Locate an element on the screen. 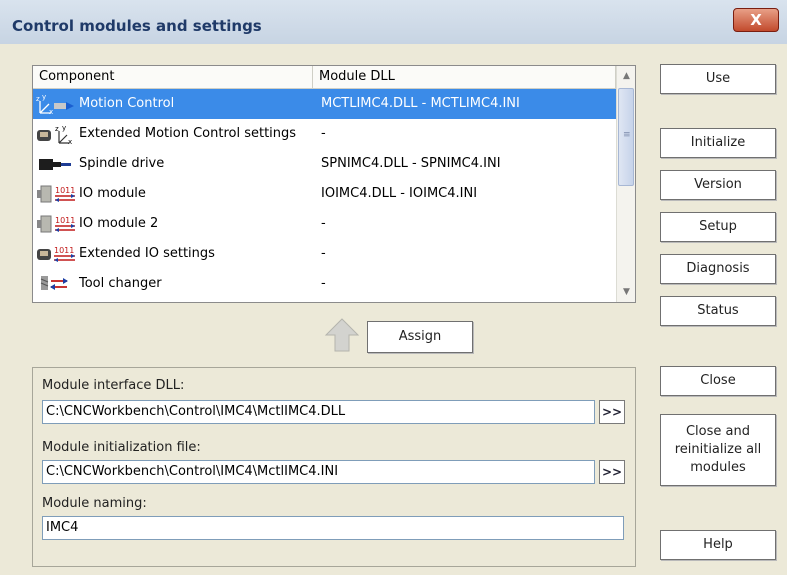 The width and height of the screenshot is (787, 575). list-item-io-module: 1011 IO module IOIMC4.DLL - IOIMC4.INI is located at coordinates (324, 194).